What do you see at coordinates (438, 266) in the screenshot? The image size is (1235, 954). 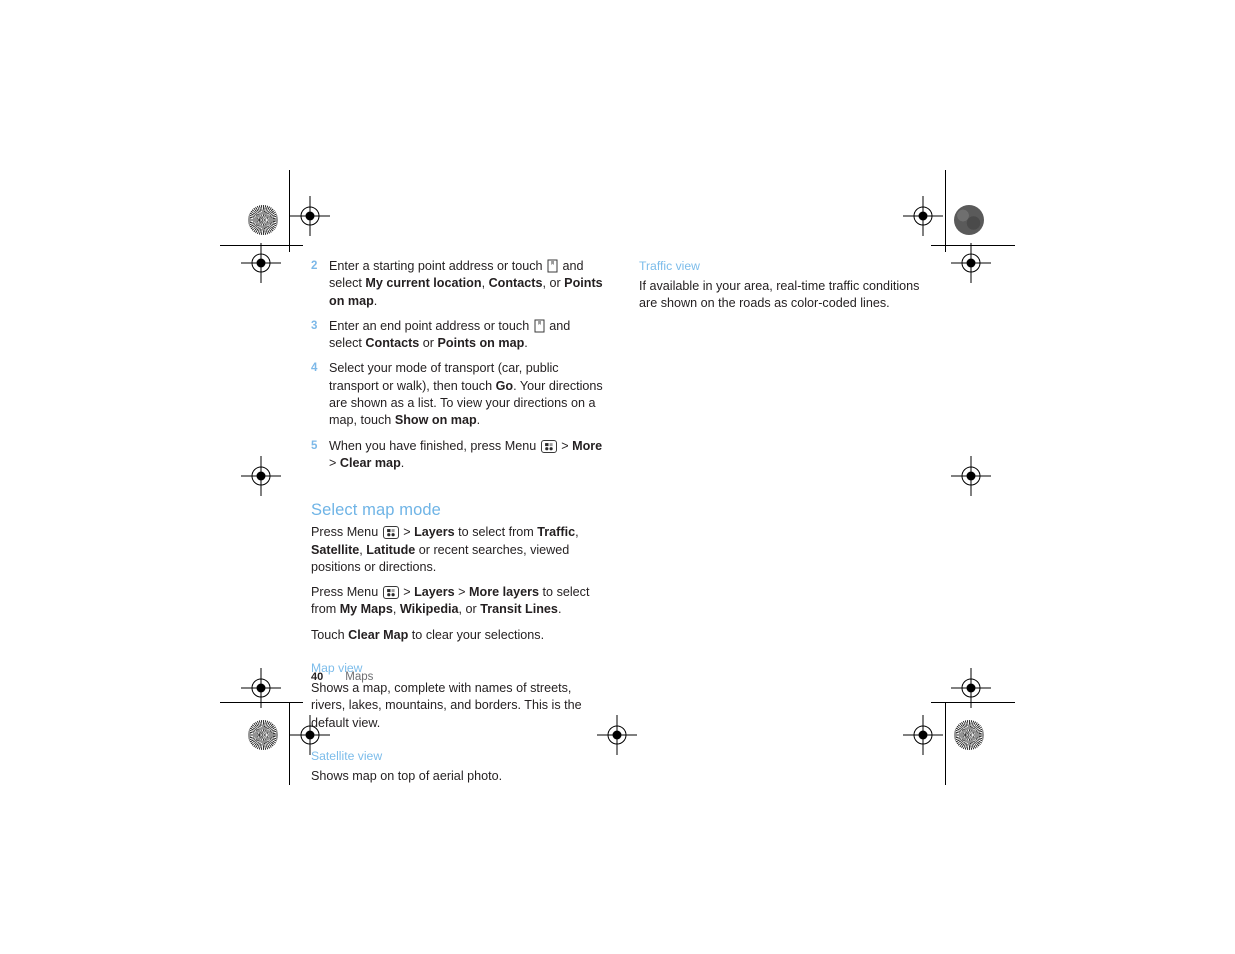 I see `text-run: Enter a starting point address or touch` at bounding box center [438, 266].